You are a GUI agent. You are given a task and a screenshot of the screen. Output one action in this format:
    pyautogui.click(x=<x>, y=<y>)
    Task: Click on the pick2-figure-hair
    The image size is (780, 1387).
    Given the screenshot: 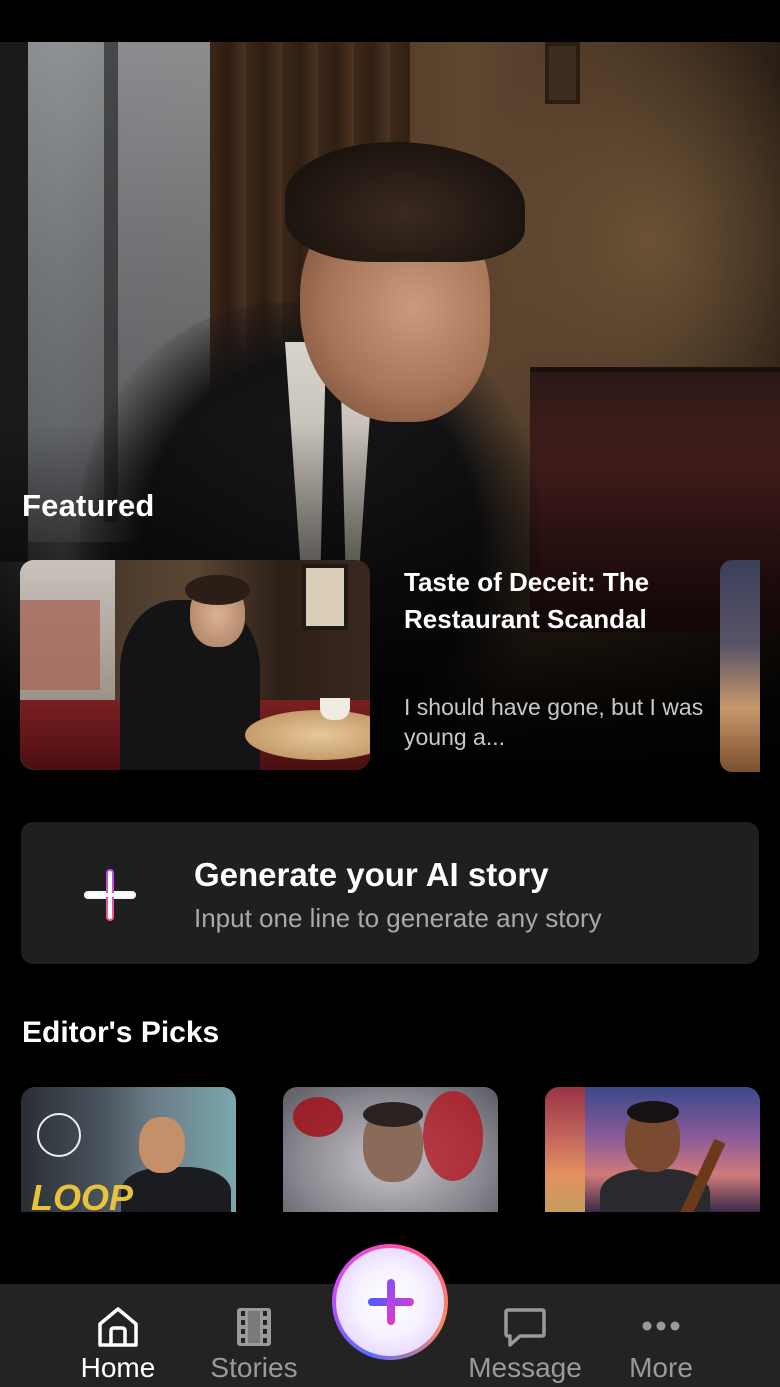 What is the action you would take?
    pyautogui.click(x=393, y=1114)
    